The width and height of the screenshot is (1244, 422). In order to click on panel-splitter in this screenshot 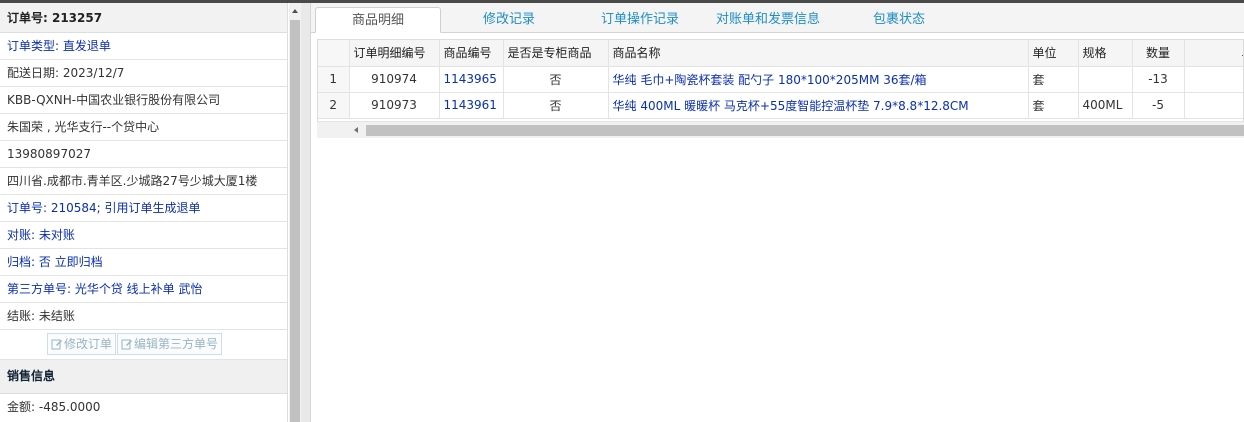, I will do `click(306, 212)`.